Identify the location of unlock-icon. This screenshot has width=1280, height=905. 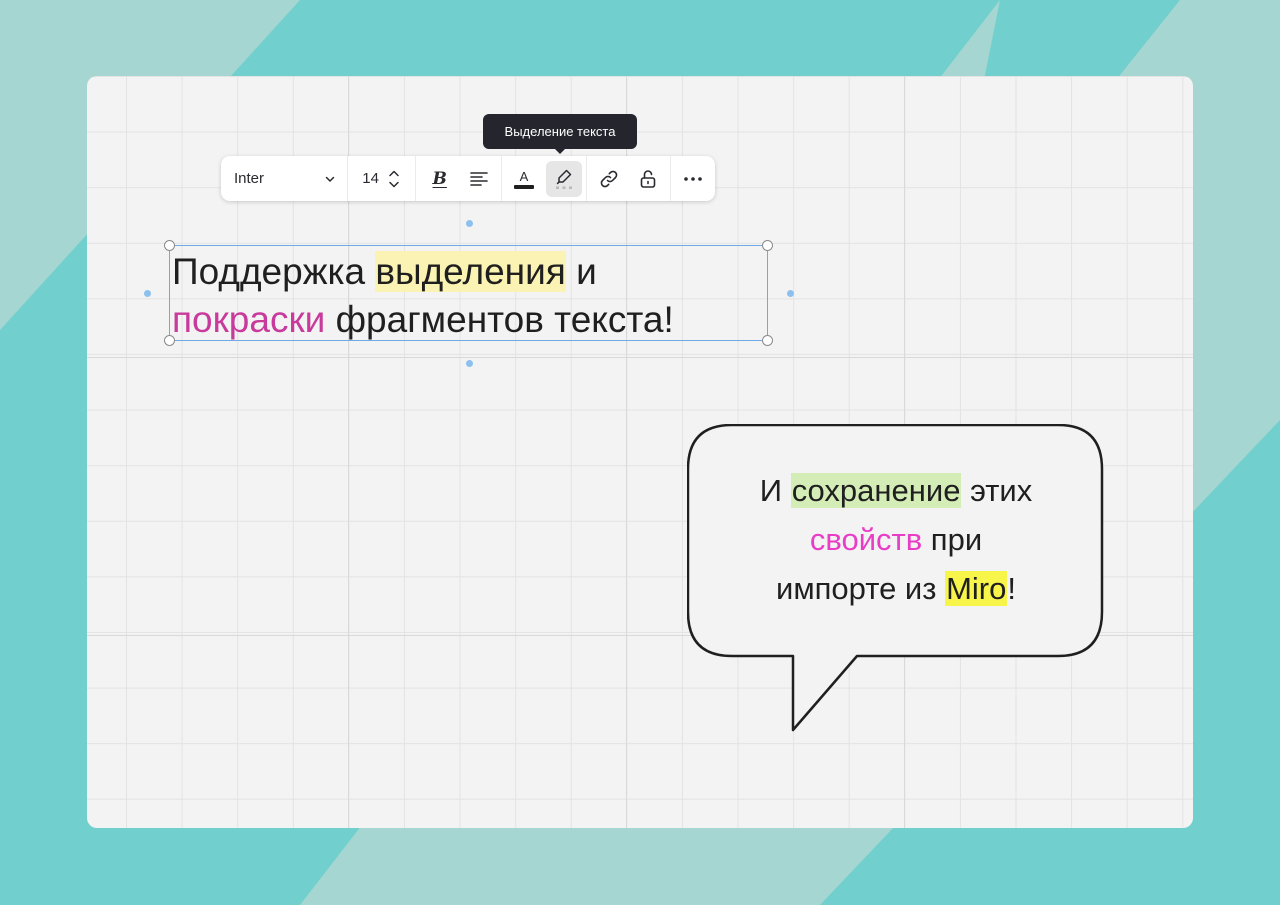
(648, 178).